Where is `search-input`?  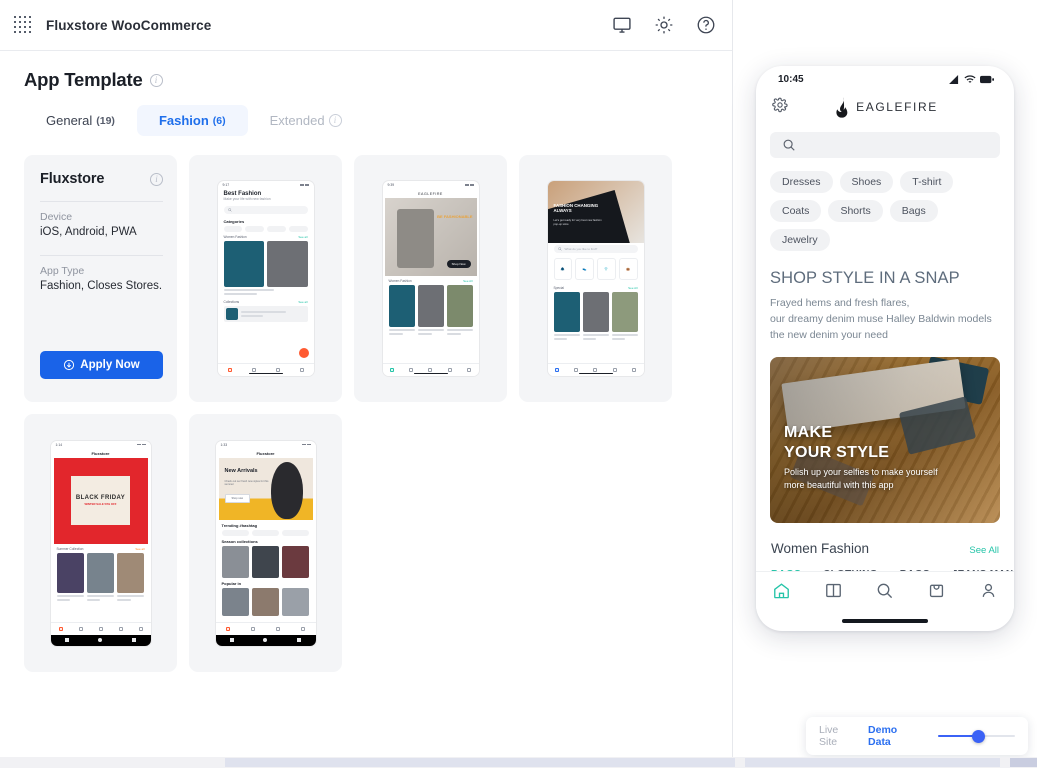
search-input is located at coordinates (885, 145).